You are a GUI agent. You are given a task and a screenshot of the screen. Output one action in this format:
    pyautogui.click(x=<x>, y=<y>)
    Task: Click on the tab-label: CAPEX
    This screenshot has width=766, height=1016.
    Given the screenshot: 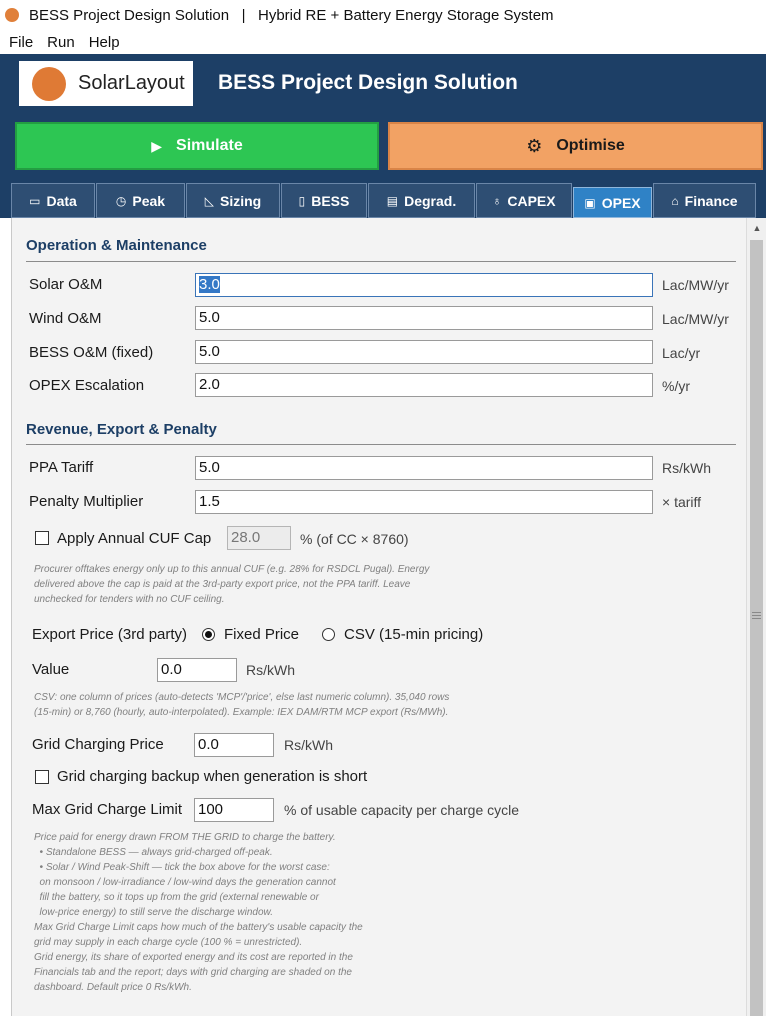 What is the action you would take?
    pyautogui.click(x=531, y=200)
    